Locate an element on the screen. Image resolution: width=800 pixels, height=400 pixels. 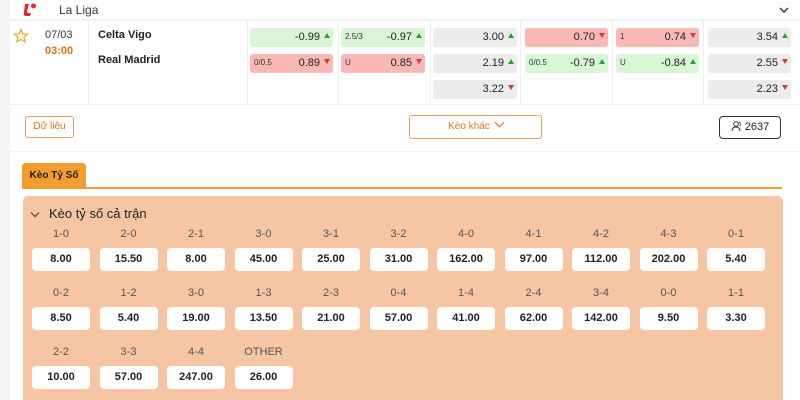
league-name: La Liga is located at coordinates (79, 10).